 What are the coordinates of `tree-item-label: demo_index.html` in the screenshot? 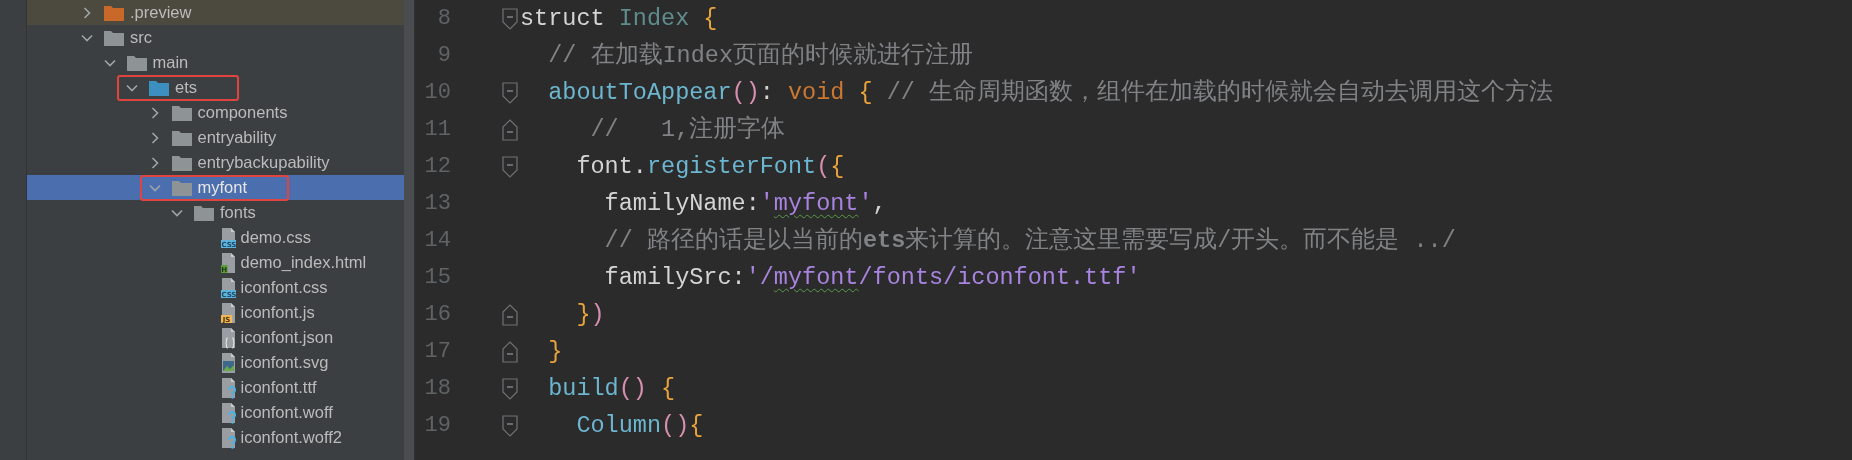 It's located at (303, 263).